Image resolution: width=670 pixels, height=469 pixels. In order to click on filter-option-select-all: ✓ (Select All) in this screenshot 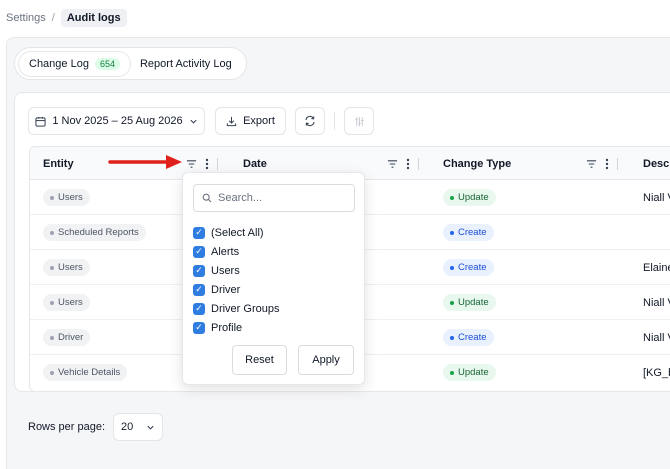, I will do `click(228, 232)`.